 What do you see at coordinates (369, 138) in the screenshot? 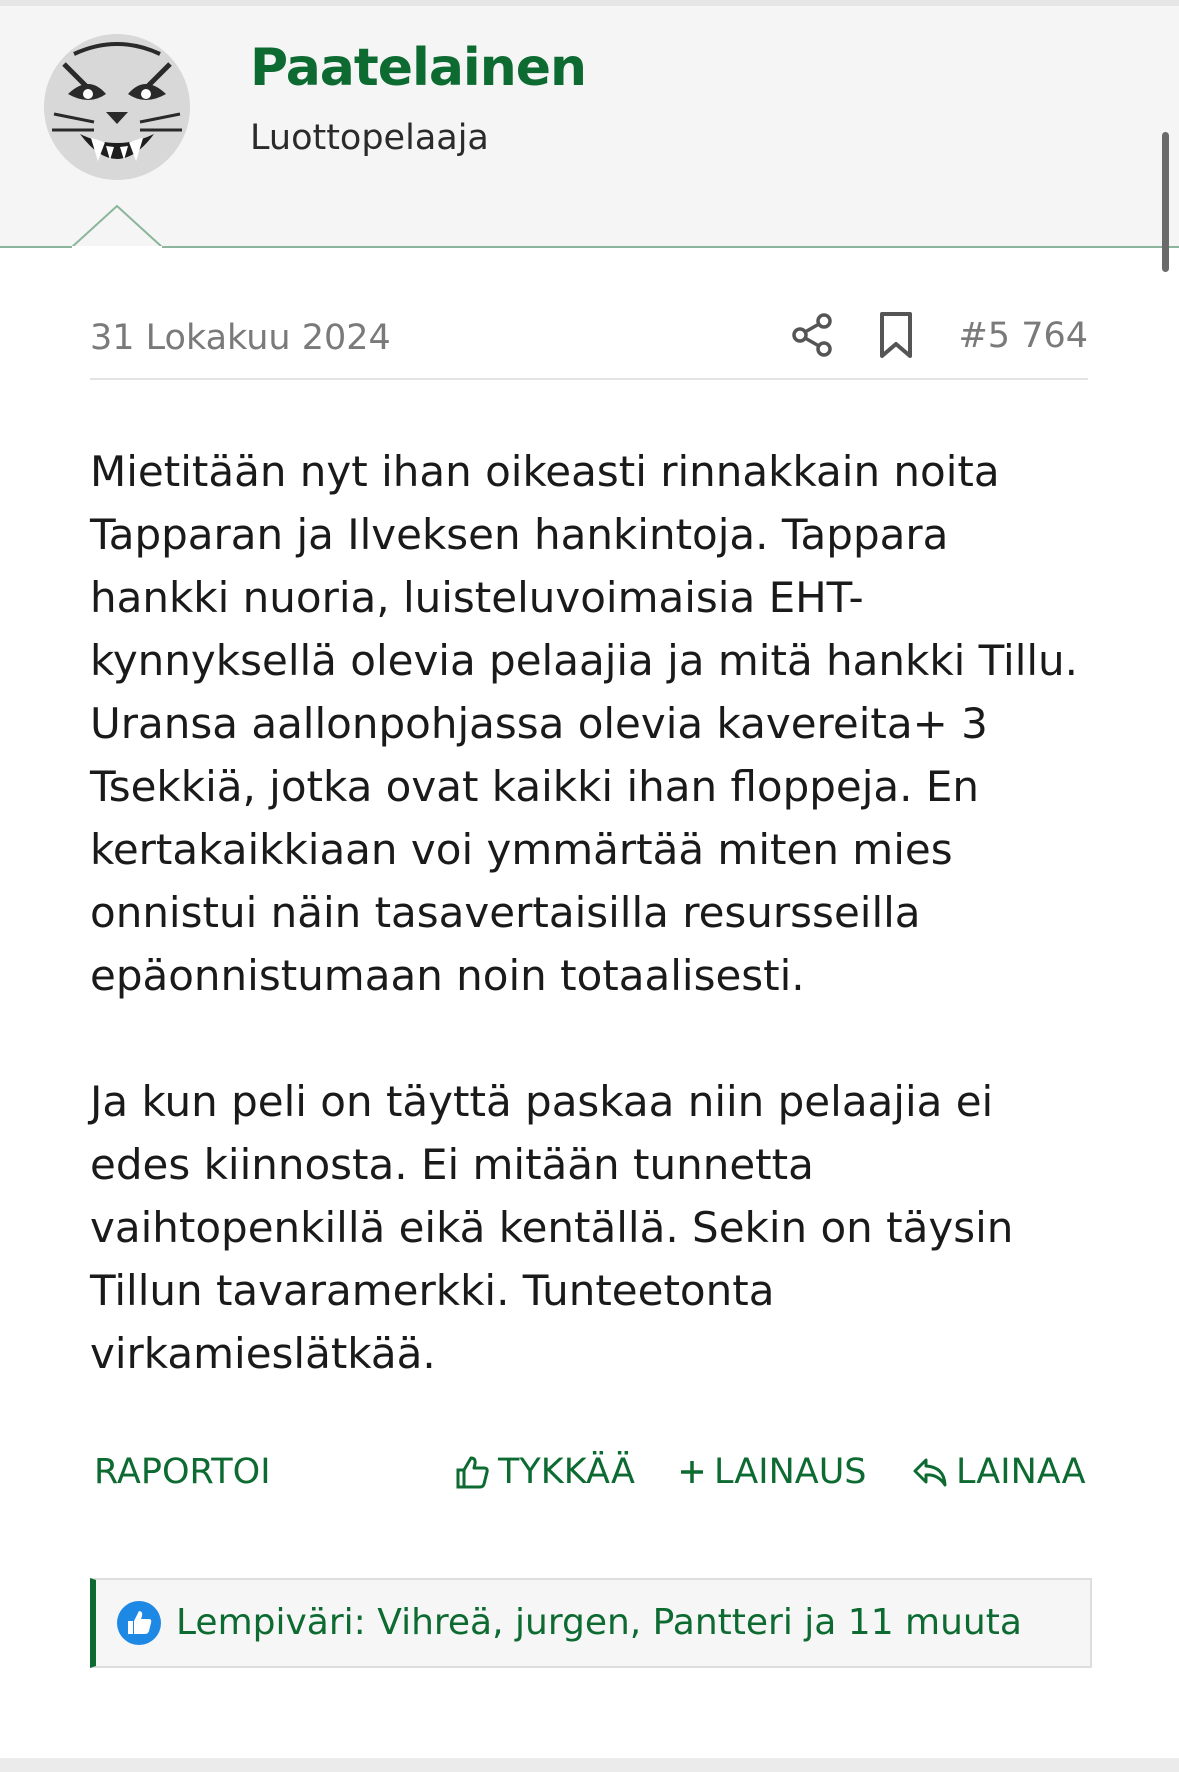
I see `user-title: Luottopelaaja` at bounding box center [369, 138].